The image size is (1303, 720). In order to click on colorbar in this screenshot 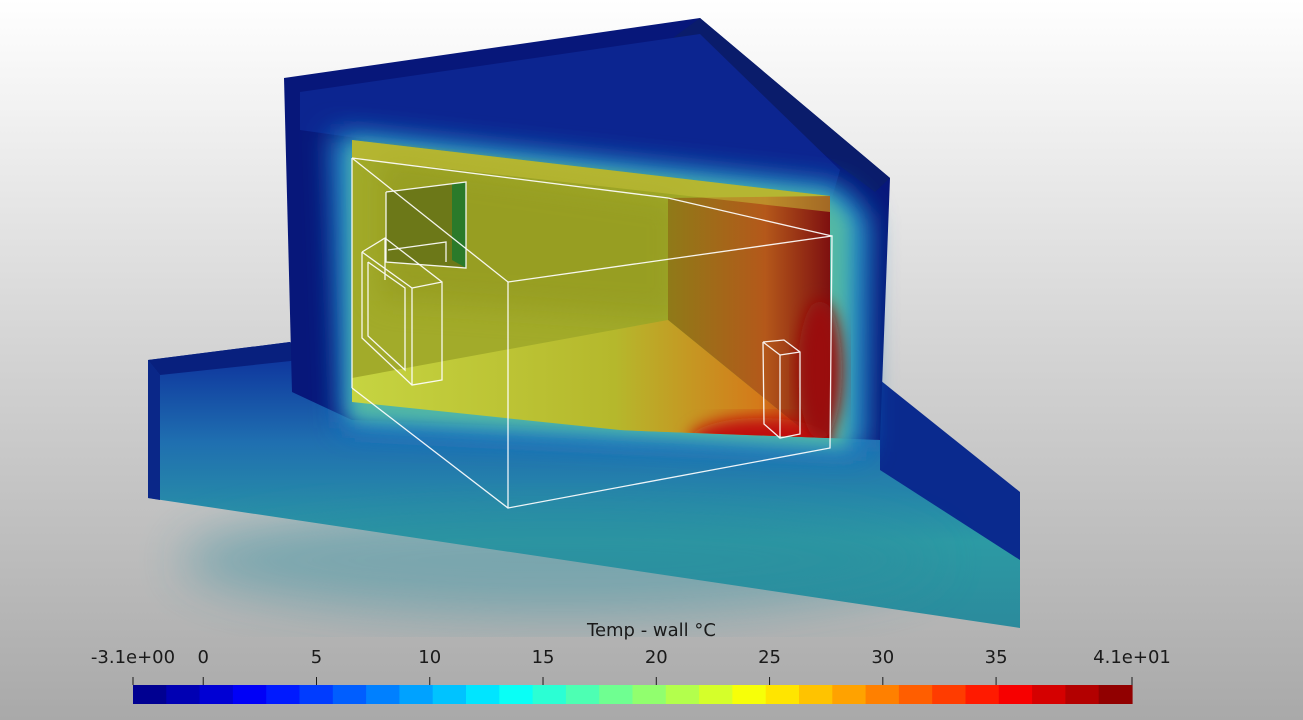, I will do `click(632, 690)`.